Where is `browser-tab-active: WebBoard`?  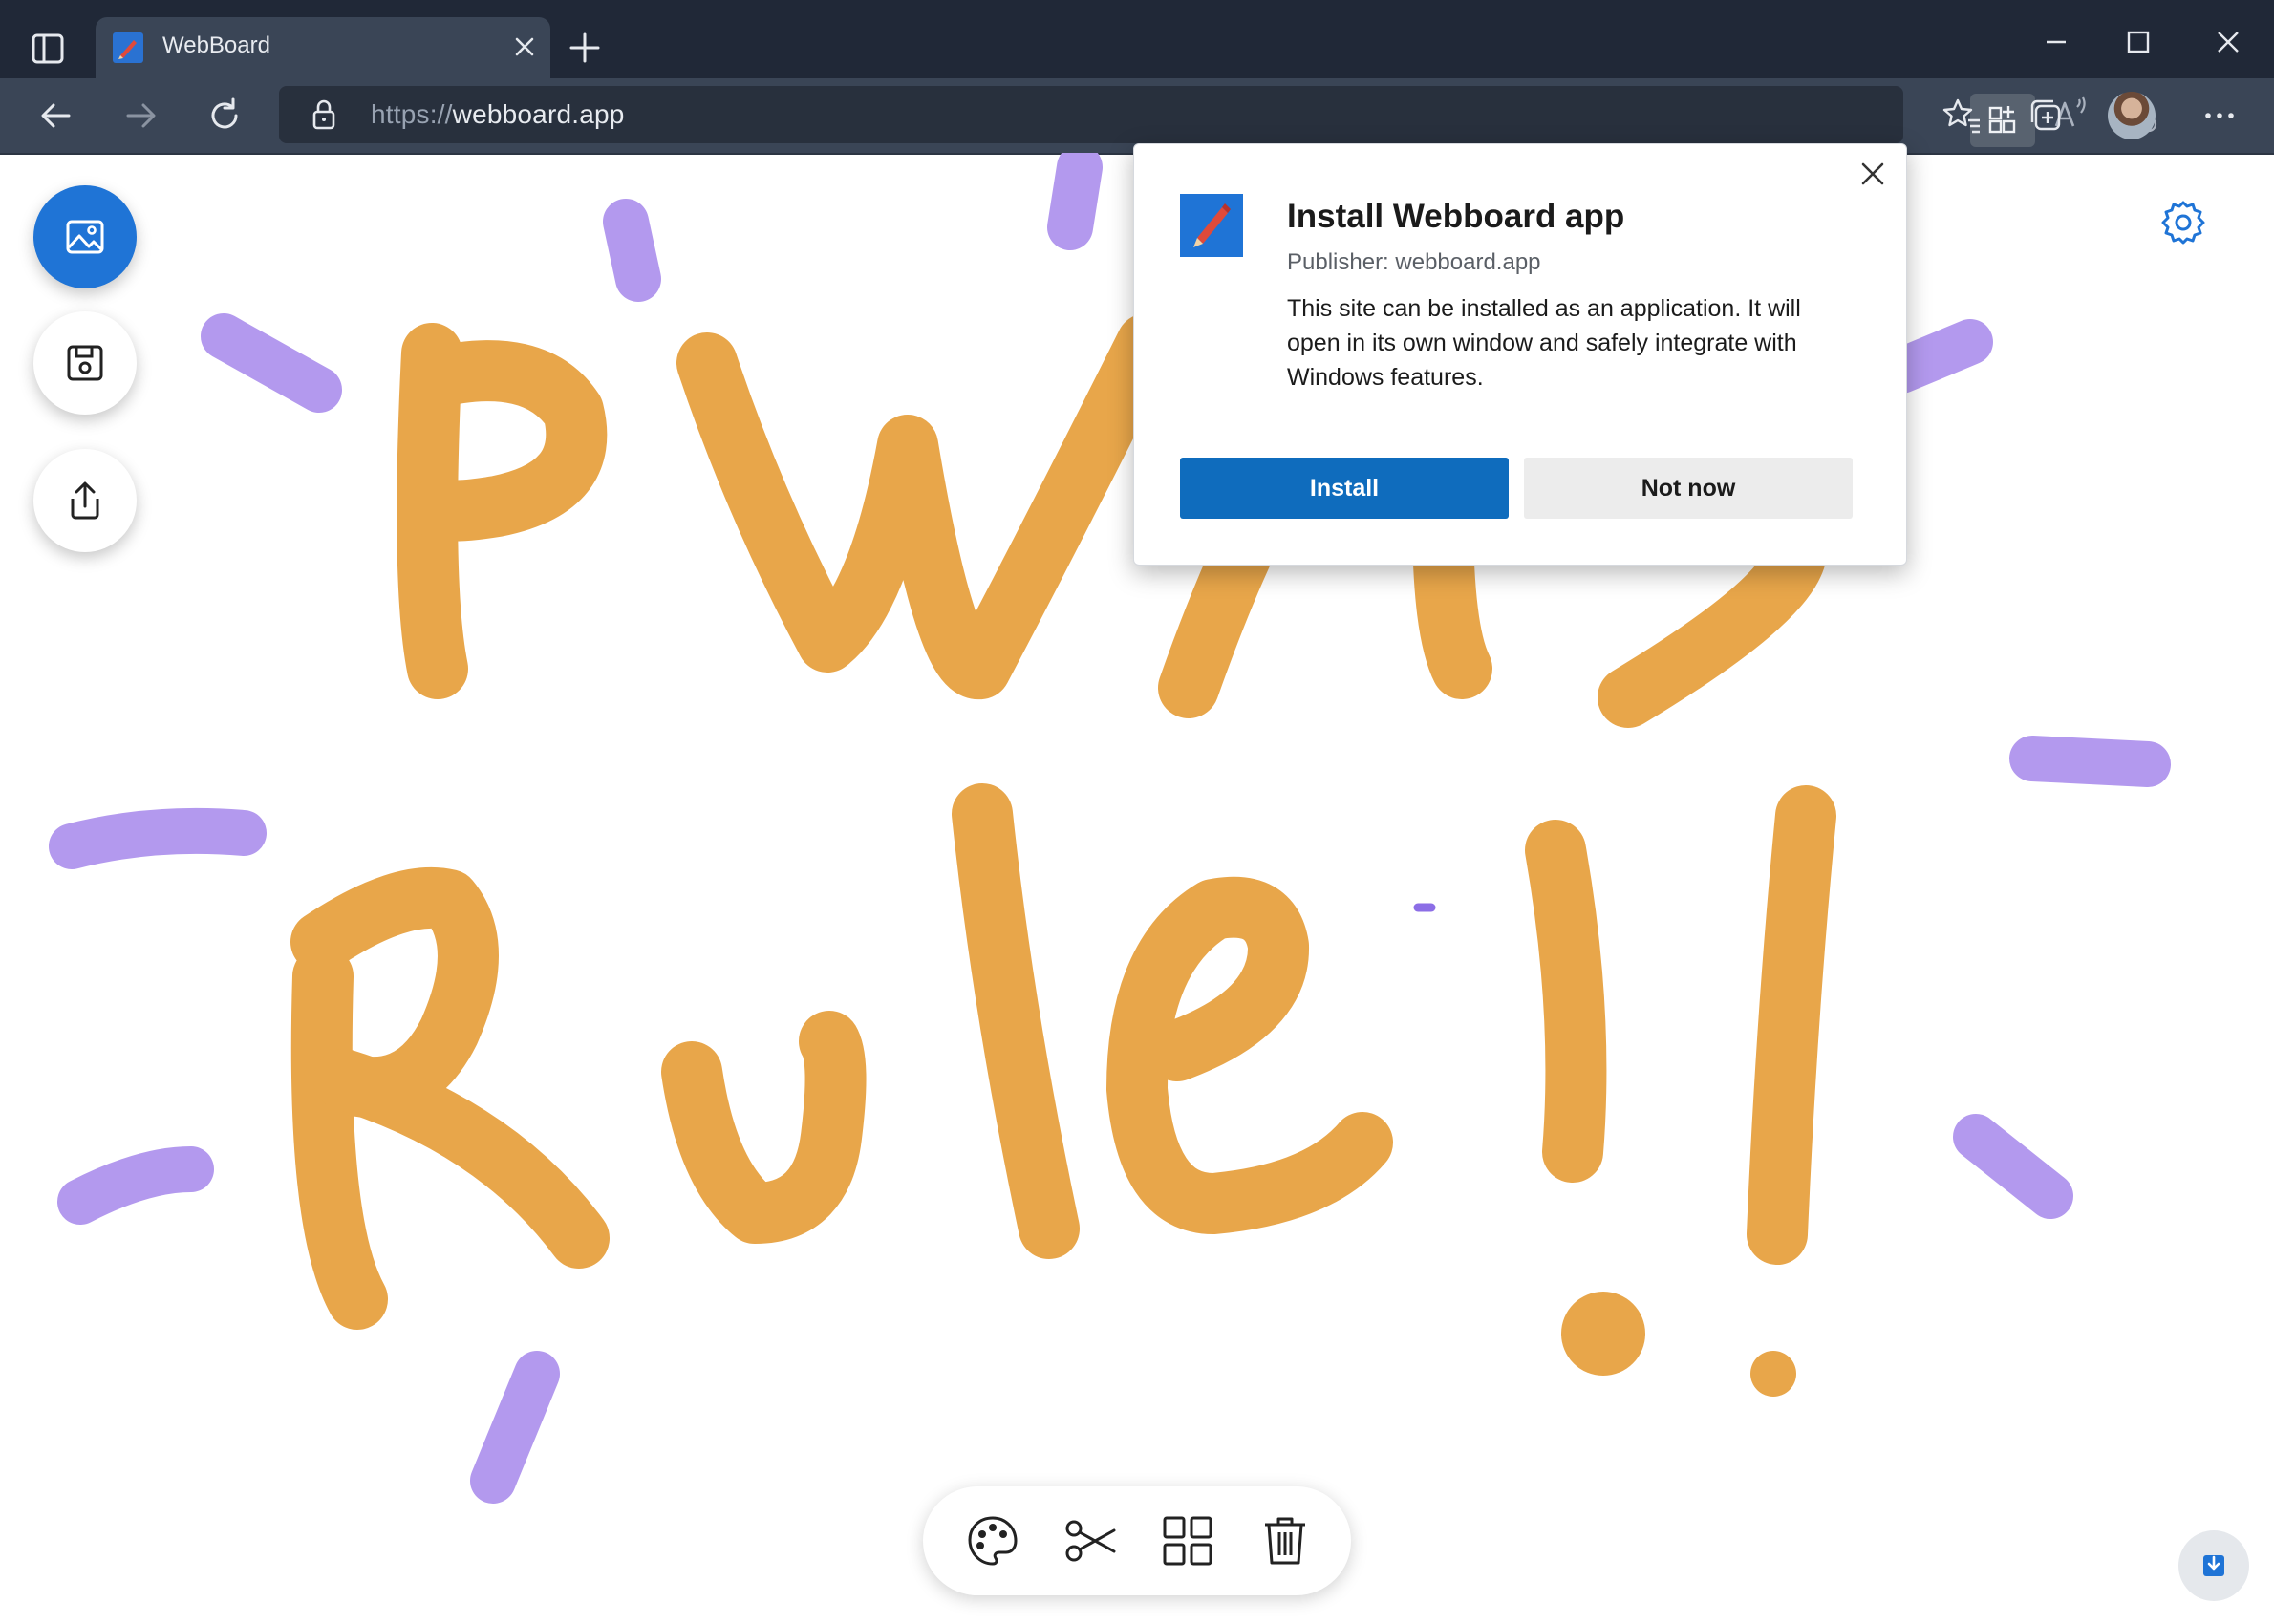 browser-tab-active: WebBoard is located at coordinates (323, 48).